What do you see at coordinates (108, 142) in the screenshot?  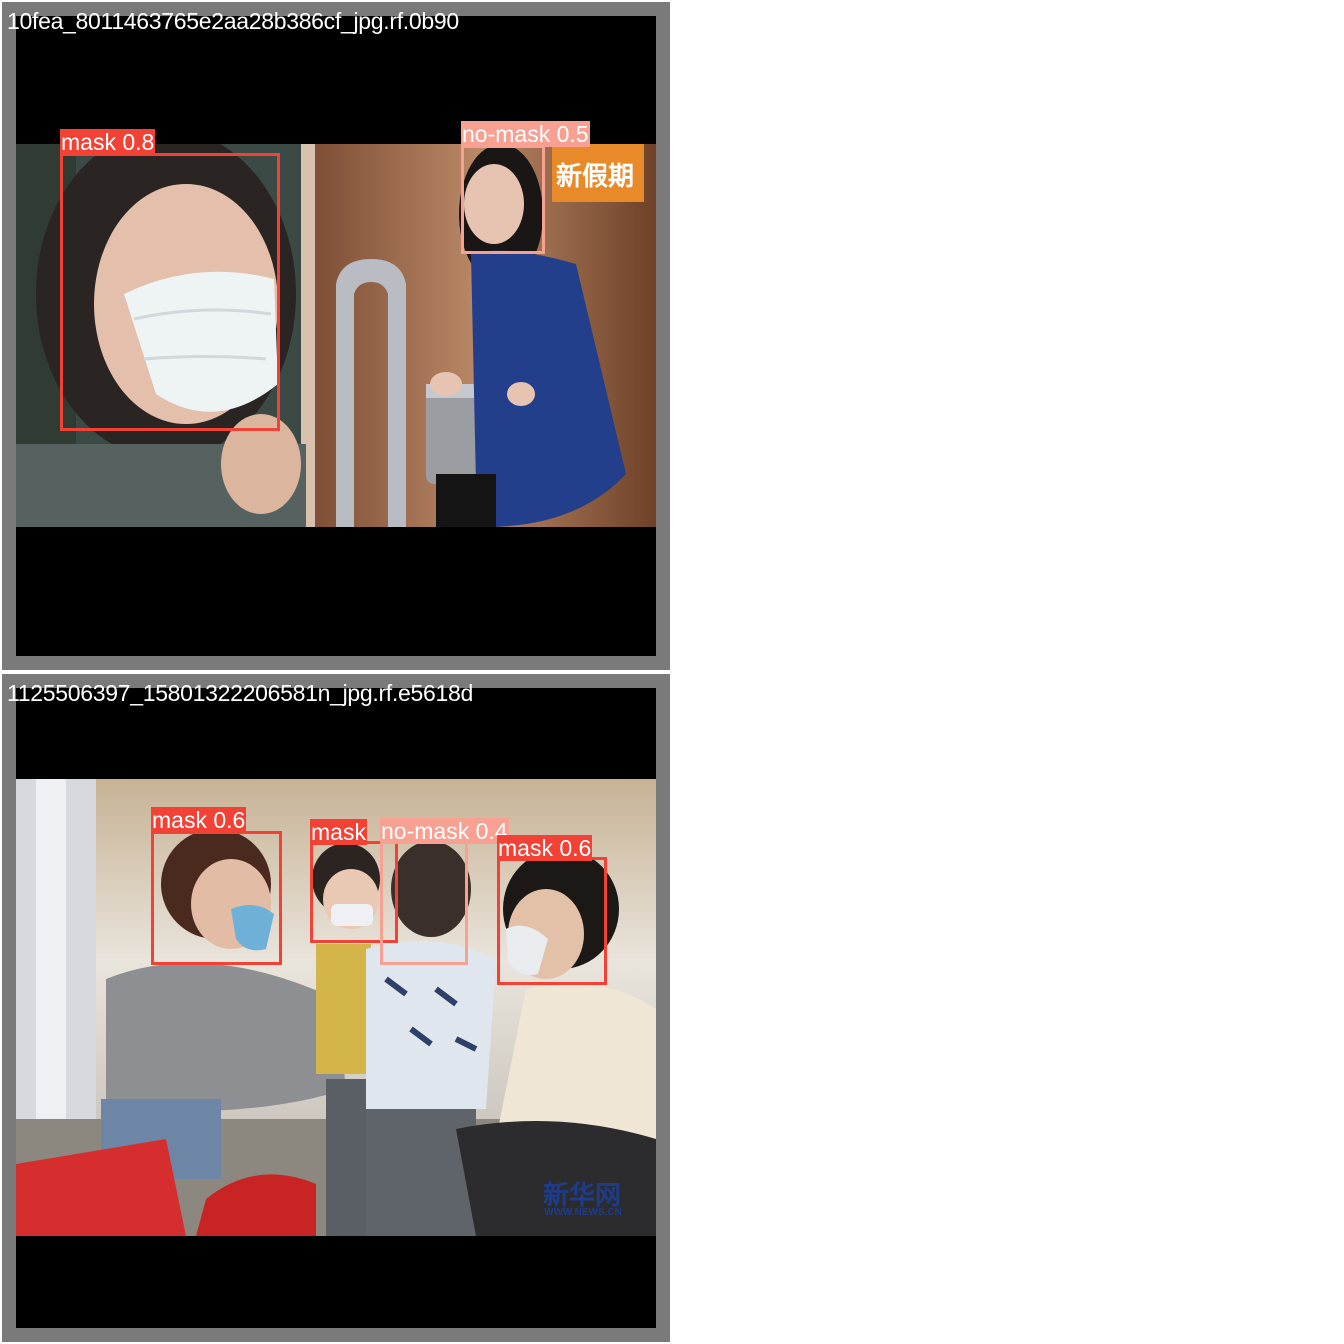 I see `detection-label: mask 0.8` at bounding box center [108, 142].